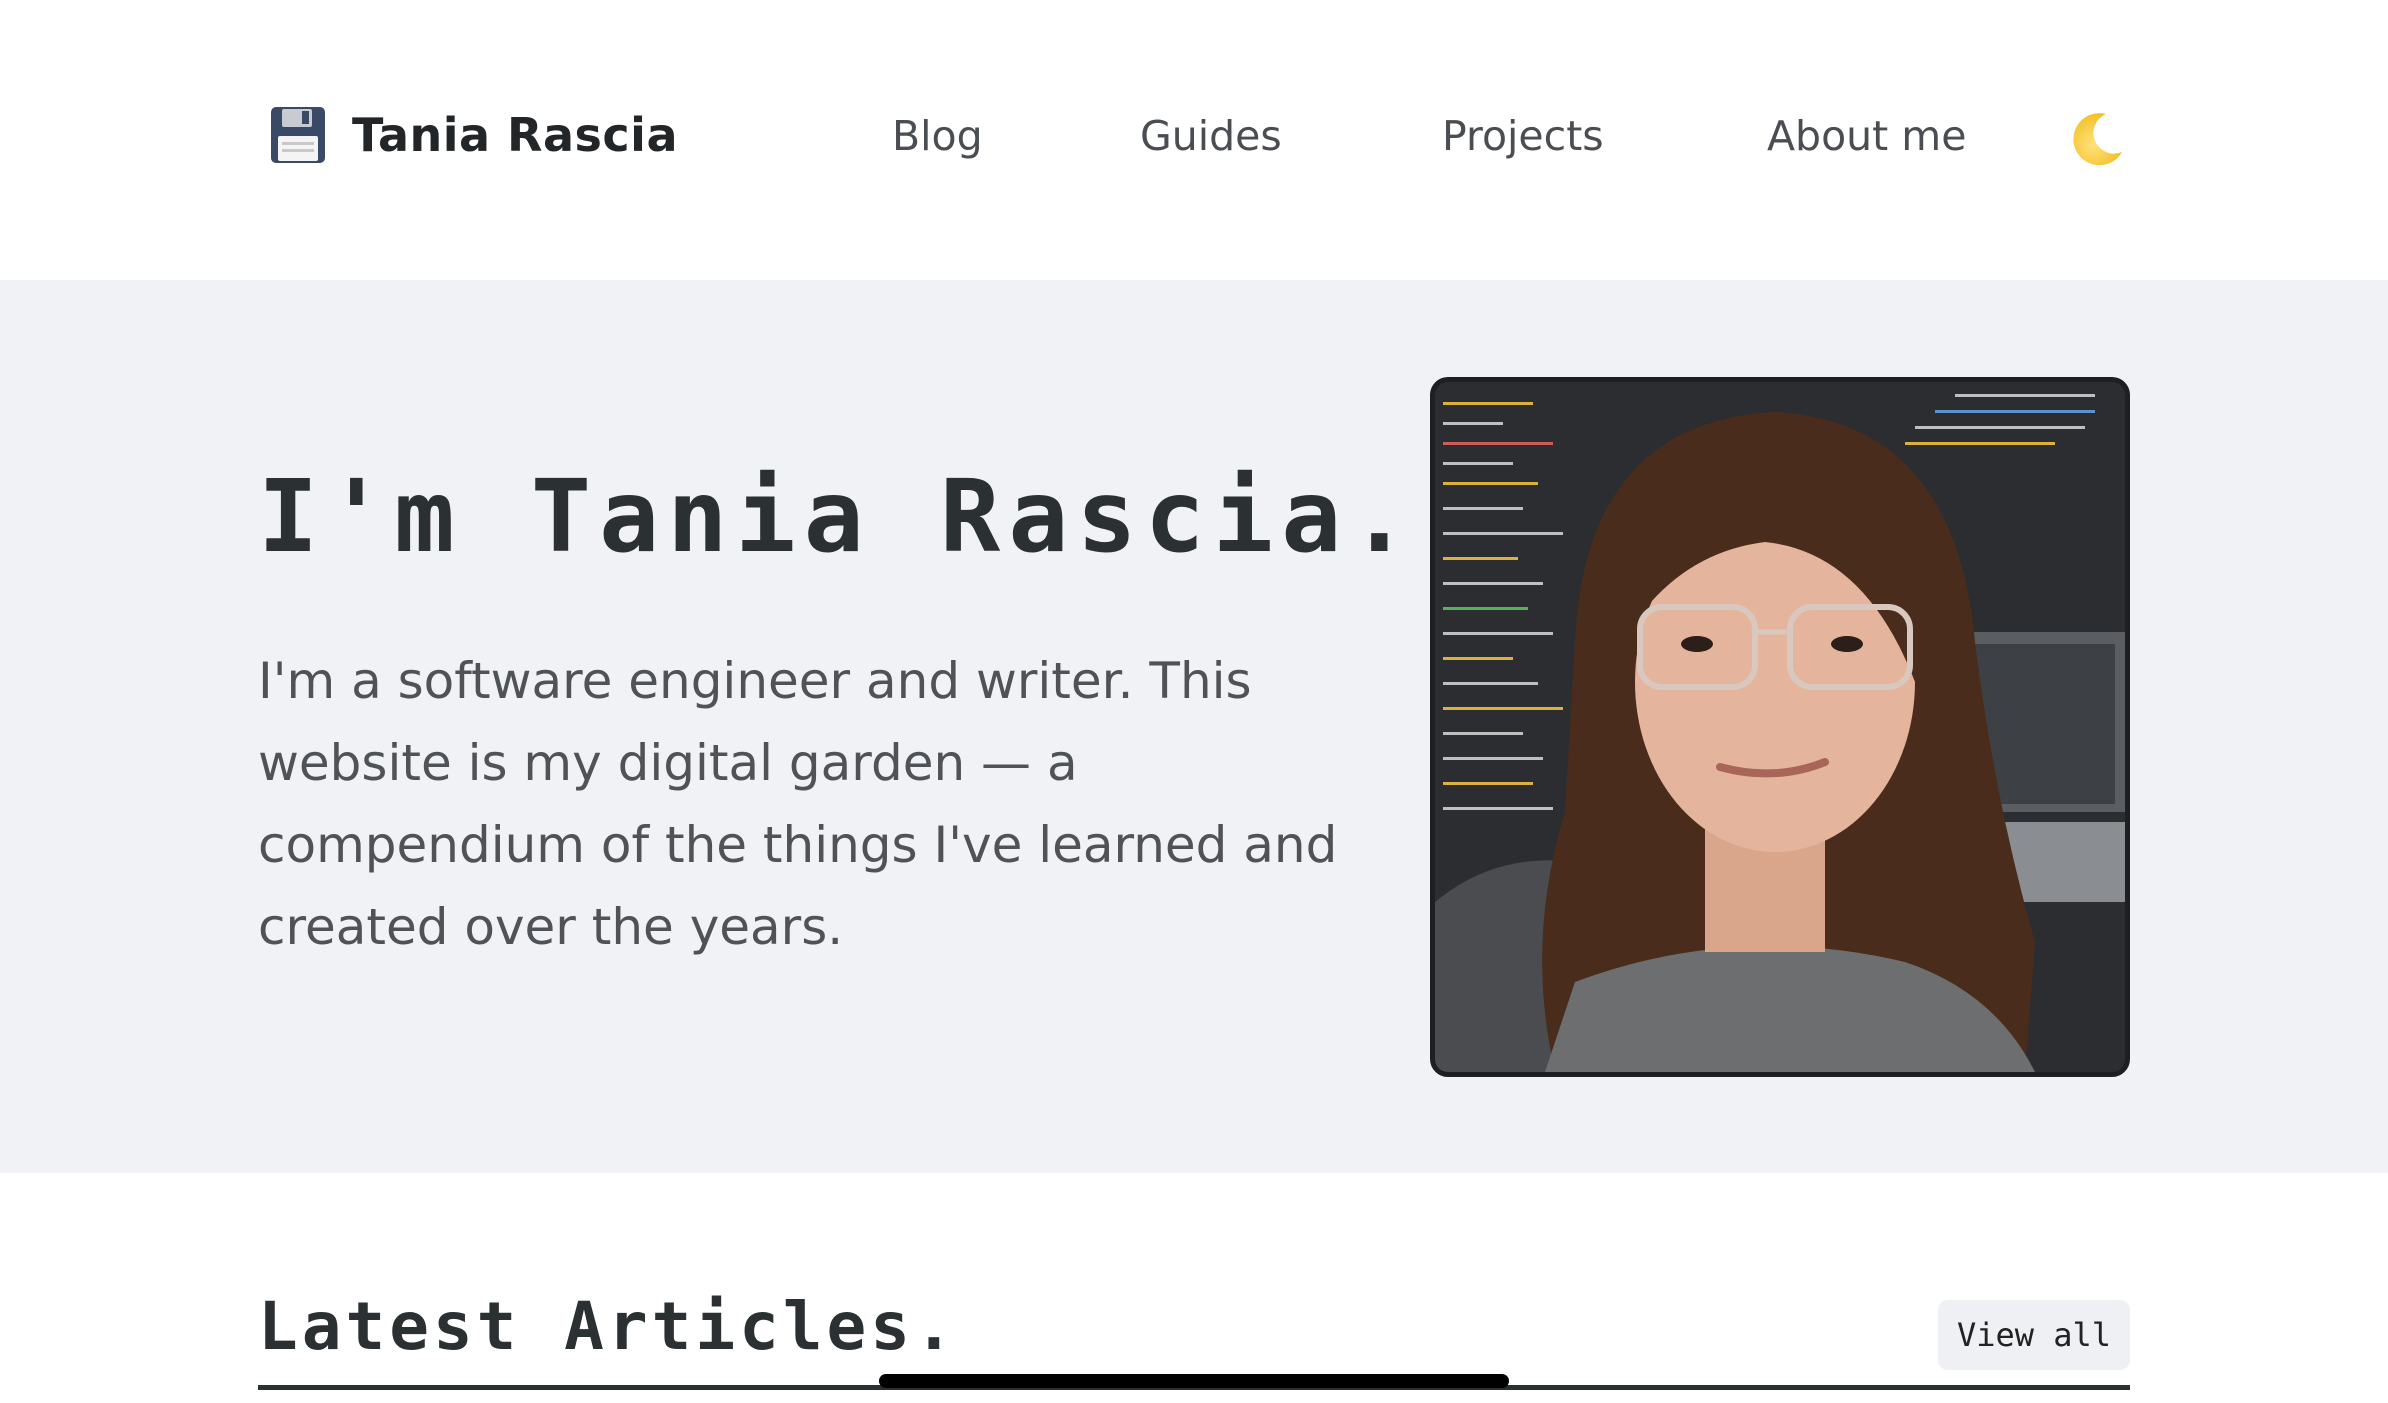  Describe the element at coordinates (2034, 1335) in the screenshot. I see `view-all-button: View all` at that location.